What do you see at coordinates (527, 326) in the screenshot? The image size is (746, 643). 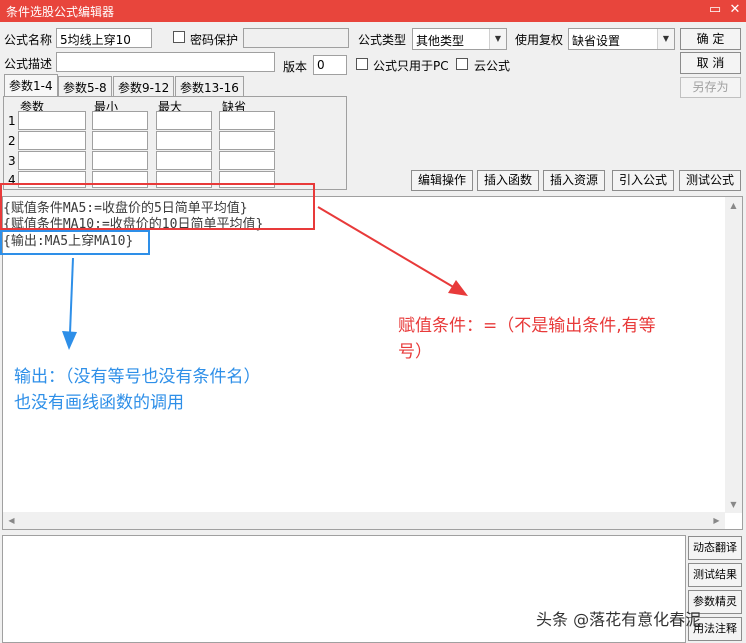 I see `assignment-note-line: 赋值条件：=（不是输出条件,有等` at bounding box center [527, 326].